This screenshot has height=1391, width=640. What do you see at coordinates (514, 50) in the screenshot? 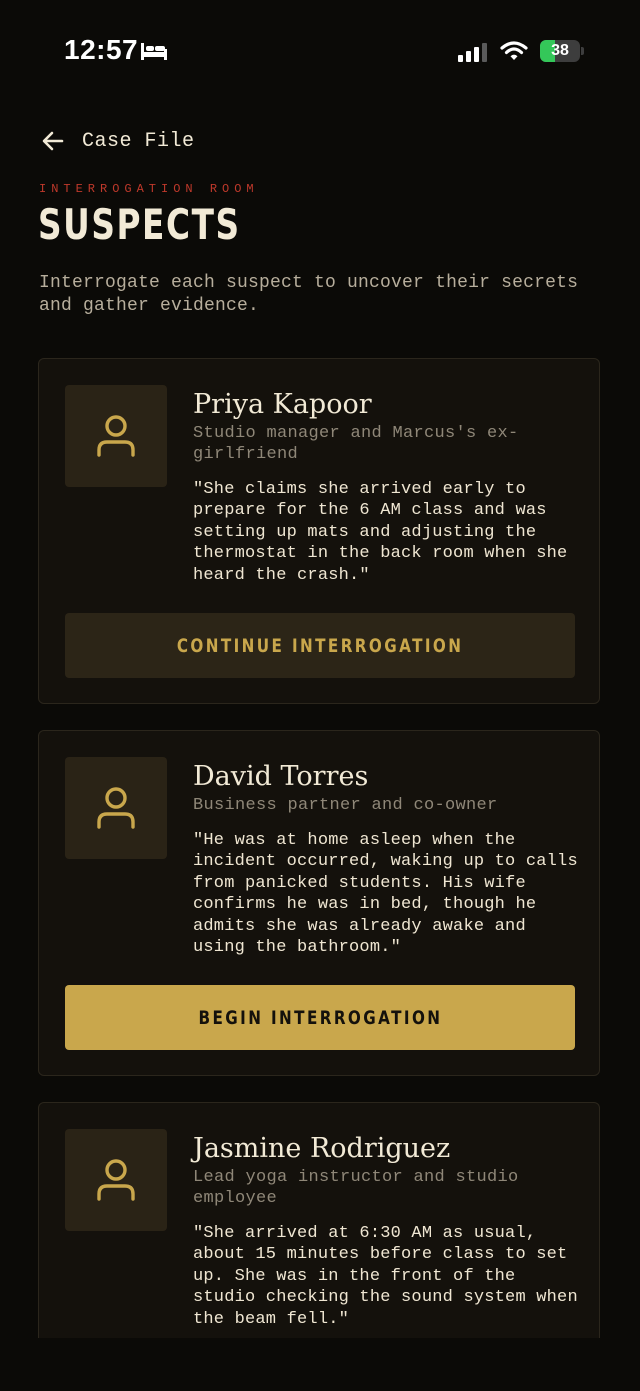
I see `wifi-icon` at bounding box center [514, 50].